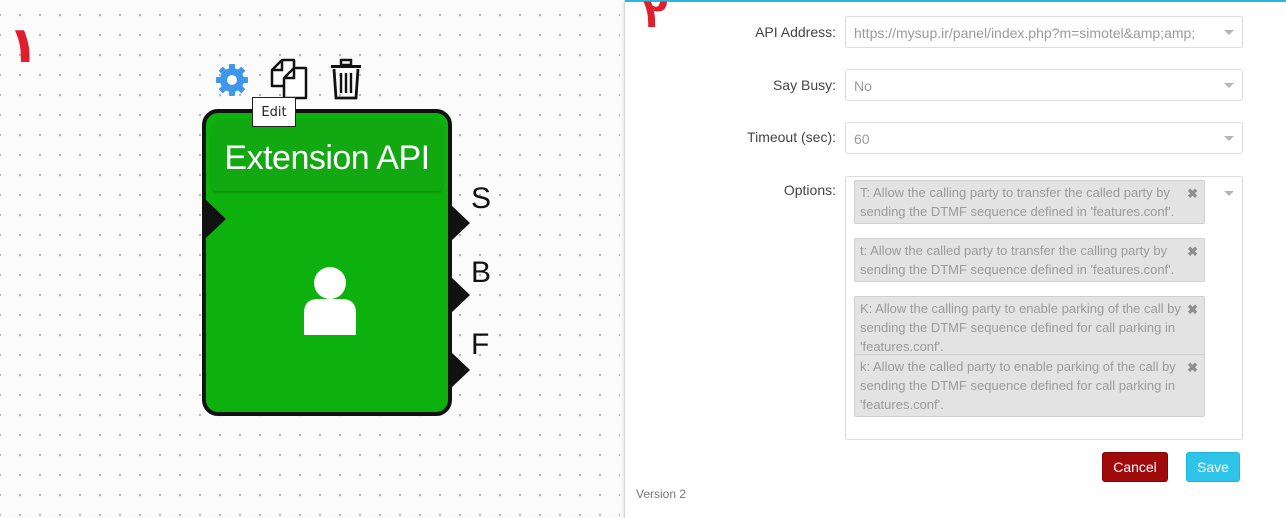 This screenshot has height=518, width=1286. I want to click on node-header: Extension API, so click(327, 155).